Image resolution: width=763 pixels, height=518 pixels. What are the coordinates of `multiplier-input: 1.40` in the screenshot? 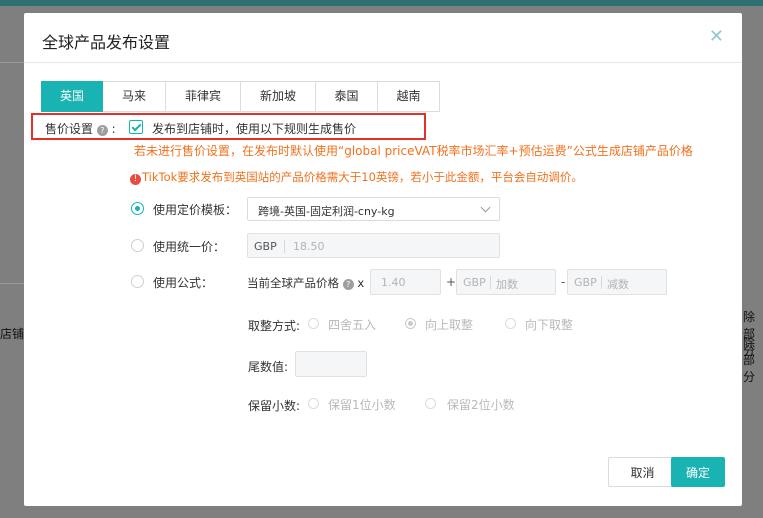 It's located at (405, 282).